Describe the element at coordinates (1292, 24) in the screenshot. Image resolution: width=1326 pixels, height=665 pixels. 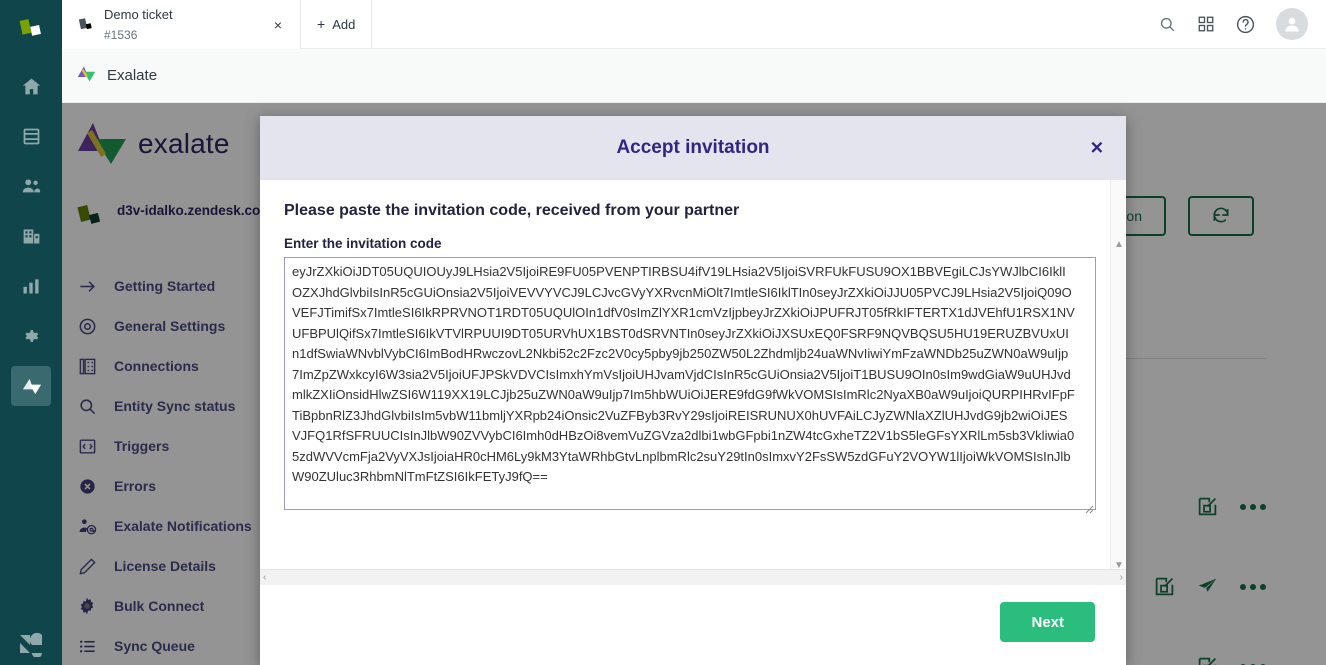
I see `user-avatar` at that location.